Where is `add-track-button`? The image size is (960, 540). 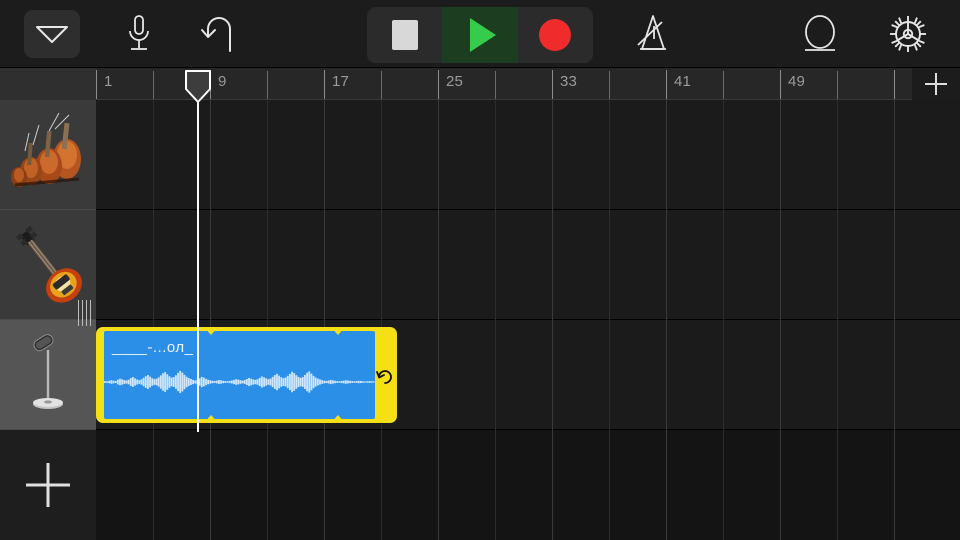
add-track-button is located at coordinates (48, 485).